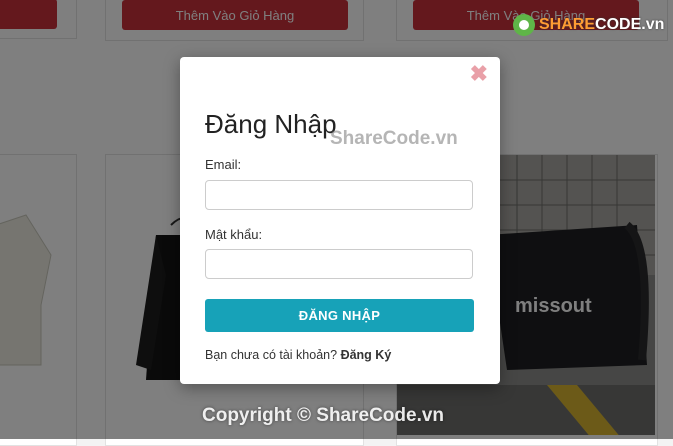 The height and width of the screenshot is (446, 673). What do you see at coordinates (271, 355) in the screenshot?
I see `no-account-text: Bạn chưa có tài khoản?` at bounding box center [271, 355].